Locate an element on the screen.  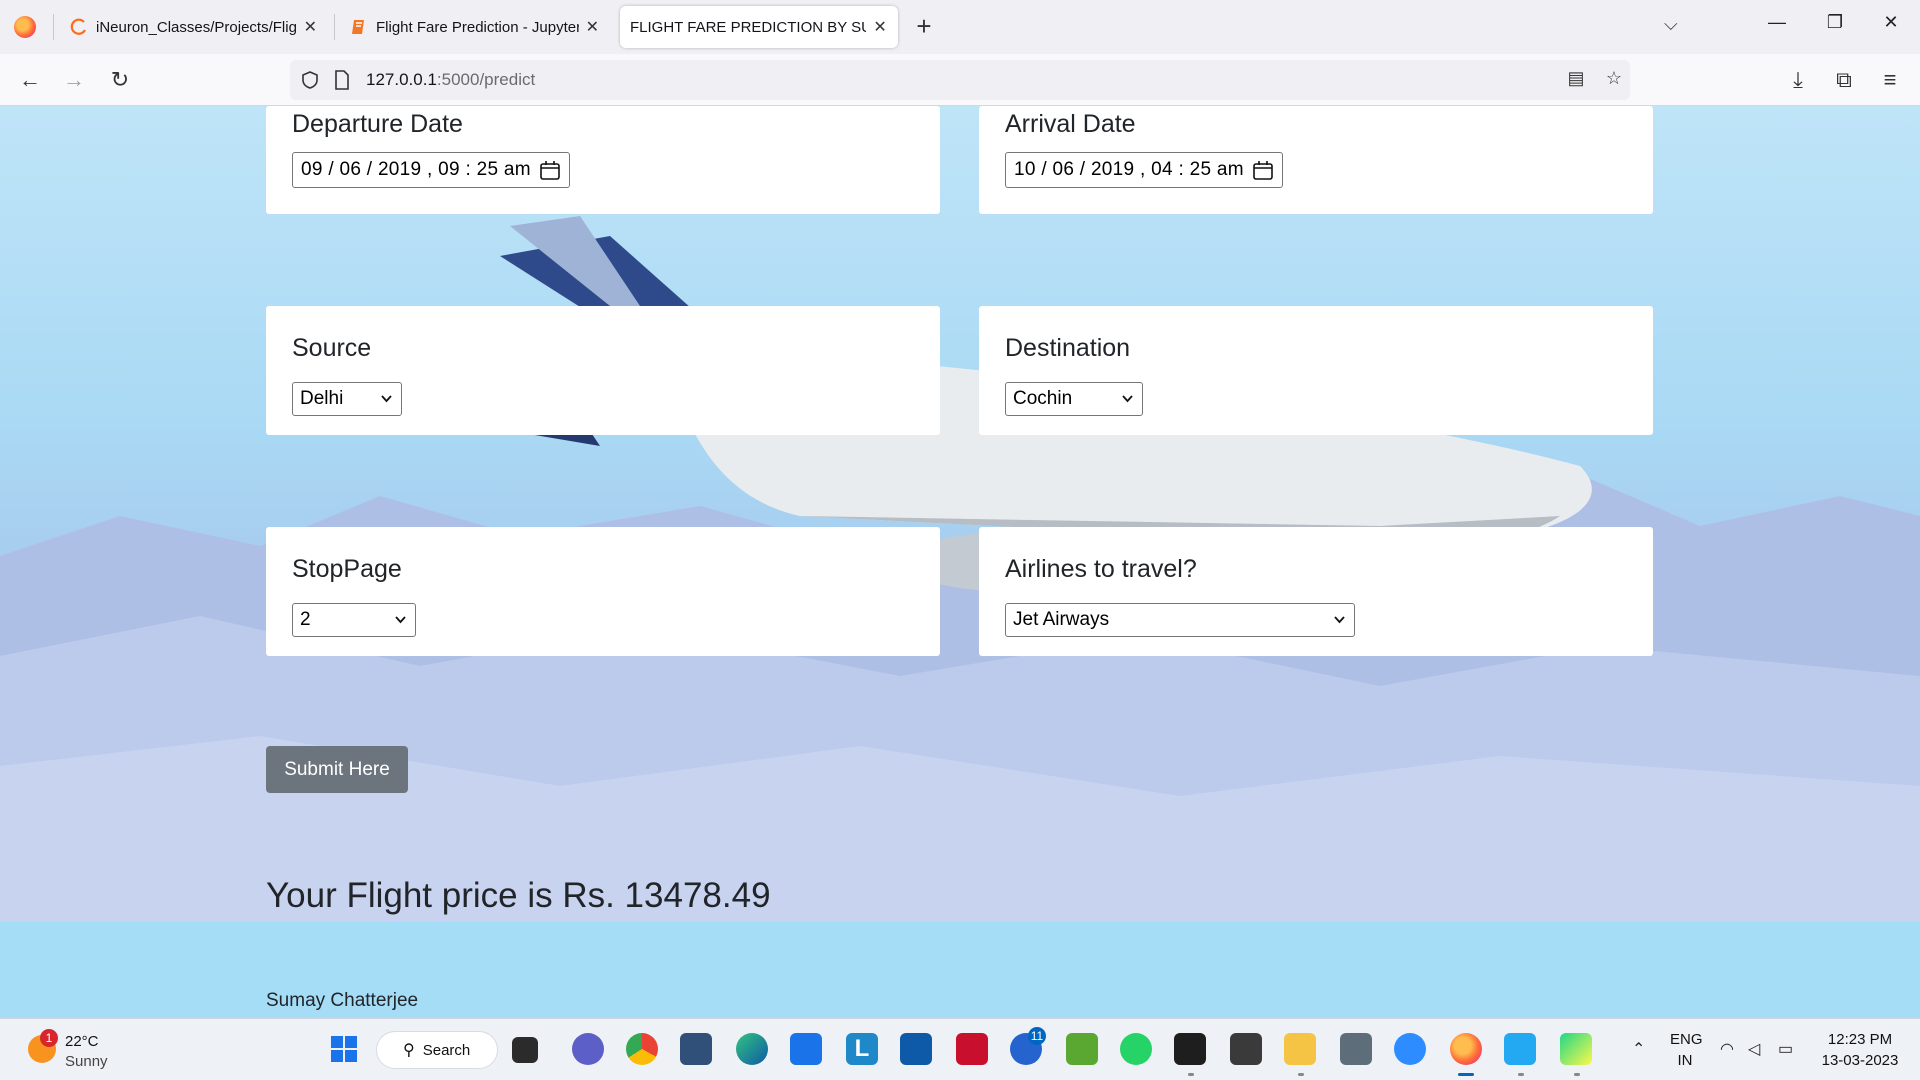
url-bar: 127.0.0.1:5000/predict ▤ ☆ is located at coordinates (960, 80).